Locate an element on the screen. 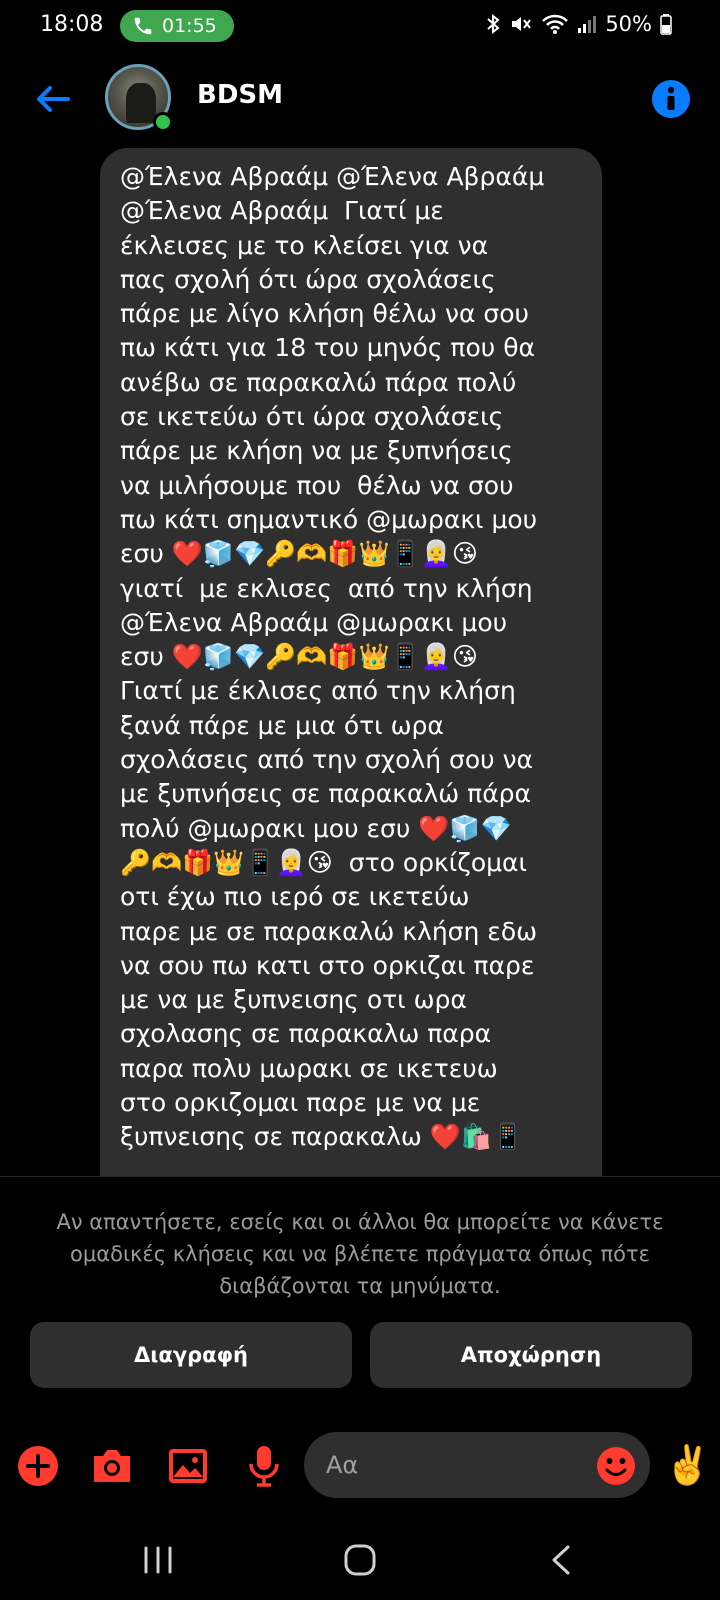  mute-icon is located at coordinates (522, 24).